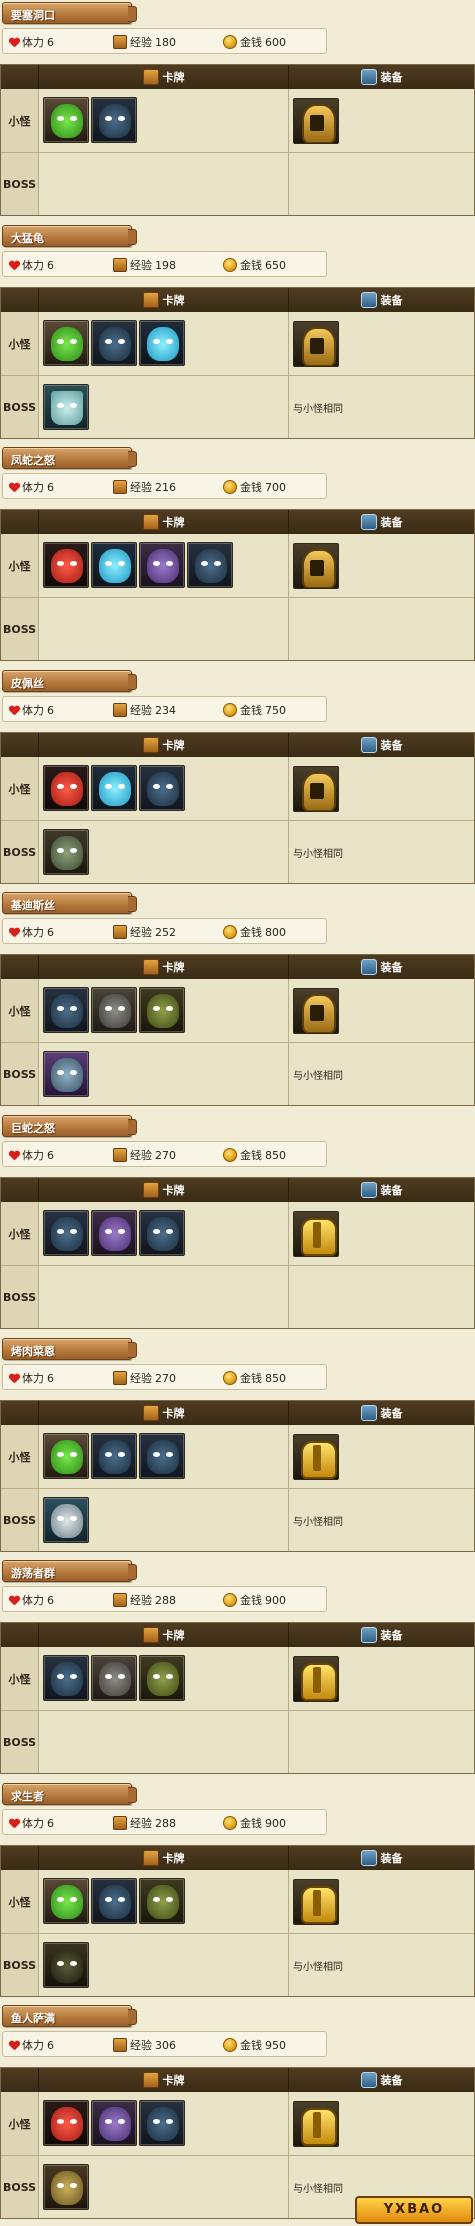 The height and width of the screenshot is (2226, 475). I want to click on monster-card-wizard, so click(66, 1074).